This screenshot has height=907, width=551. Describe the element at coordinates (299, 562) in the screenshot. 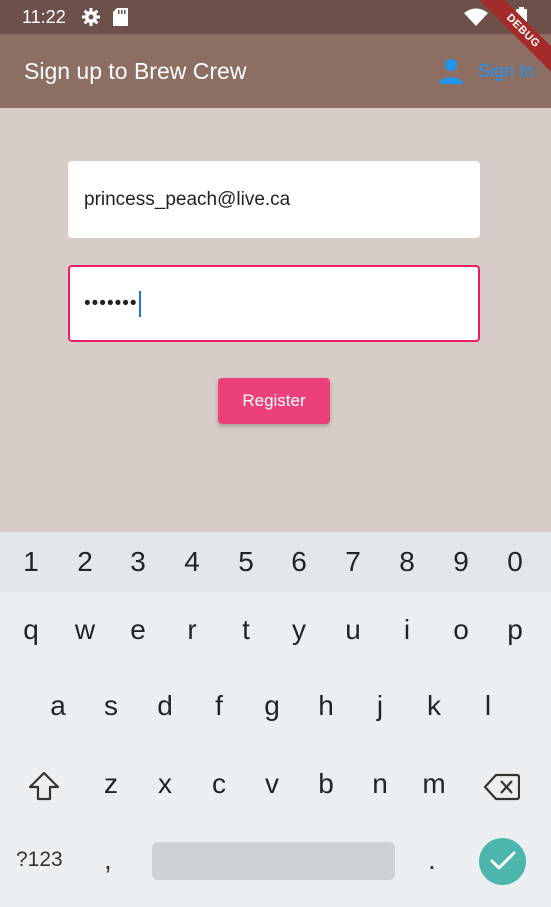

I see `key-digit-6: 6` at that location.